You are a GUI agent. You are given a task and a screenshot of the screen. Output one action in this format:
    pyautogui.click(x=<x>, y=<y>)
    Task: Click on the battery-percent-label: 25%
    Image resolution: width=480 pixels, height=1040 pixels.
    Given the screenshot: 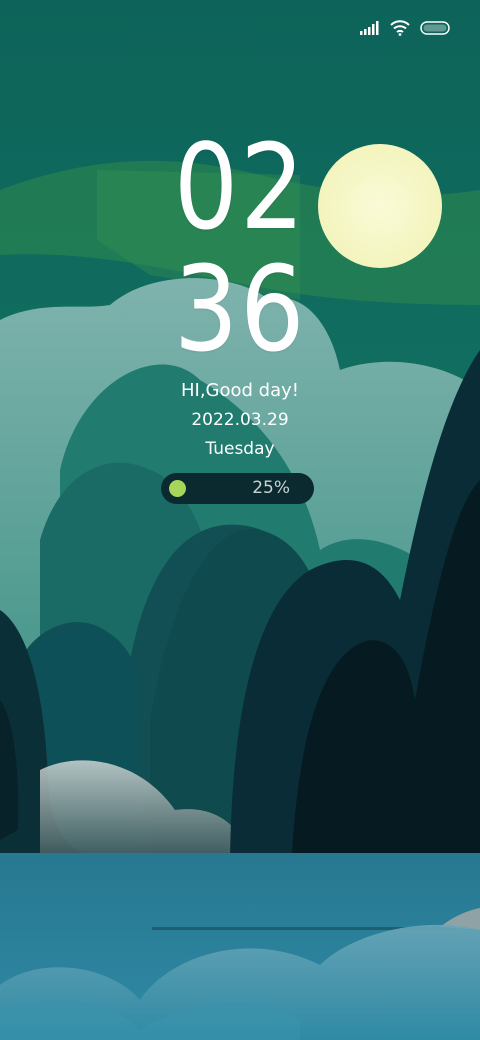 What is the action you would take?
    pyautogui.click(x=271, y=488)
    